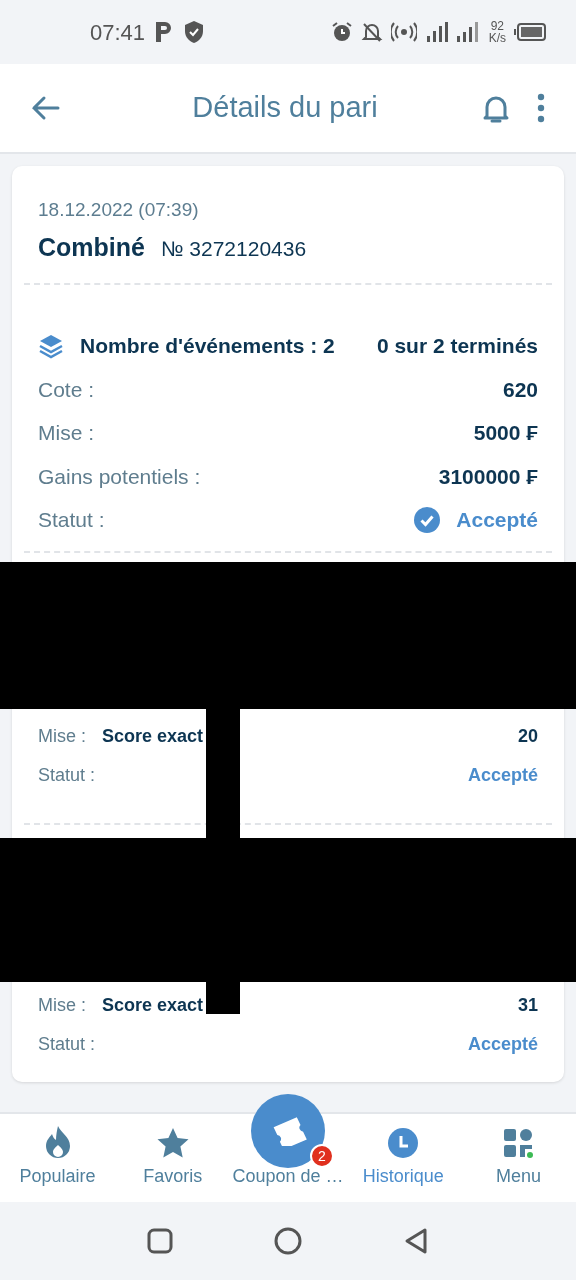 Image resolution: width=576 pixels, height=1280 pixels. Describe the element at coordinates (160, 1241) in the screenshot. I see `recents-button` at that location.